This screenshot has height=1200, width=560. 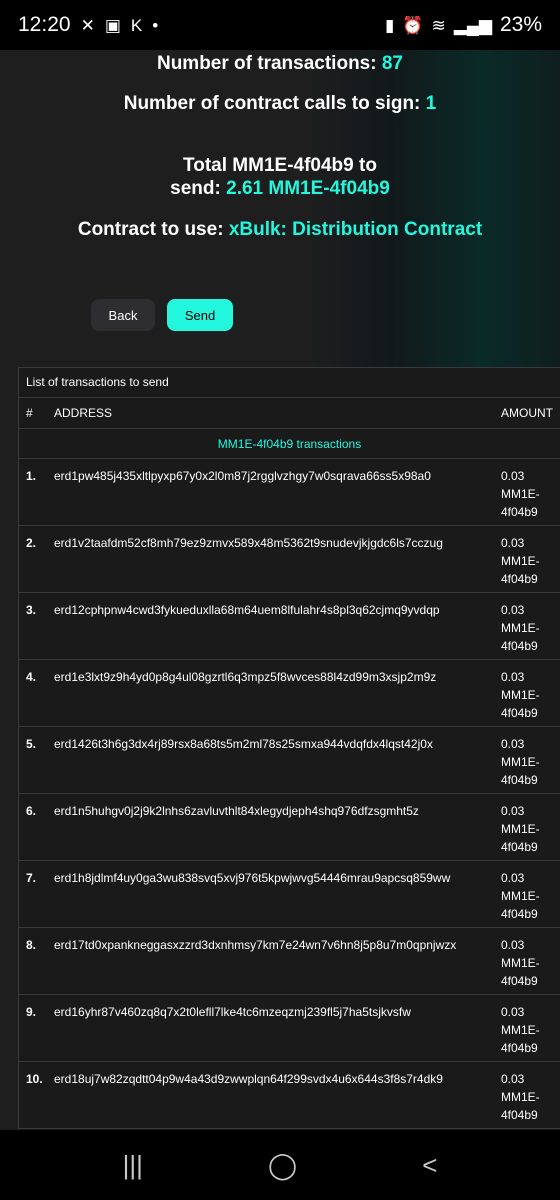 What do you see at coordinates (389, 25) in the screenshot?
I see `battery-saver-icon: ▮` at bounding box center [389, 25].